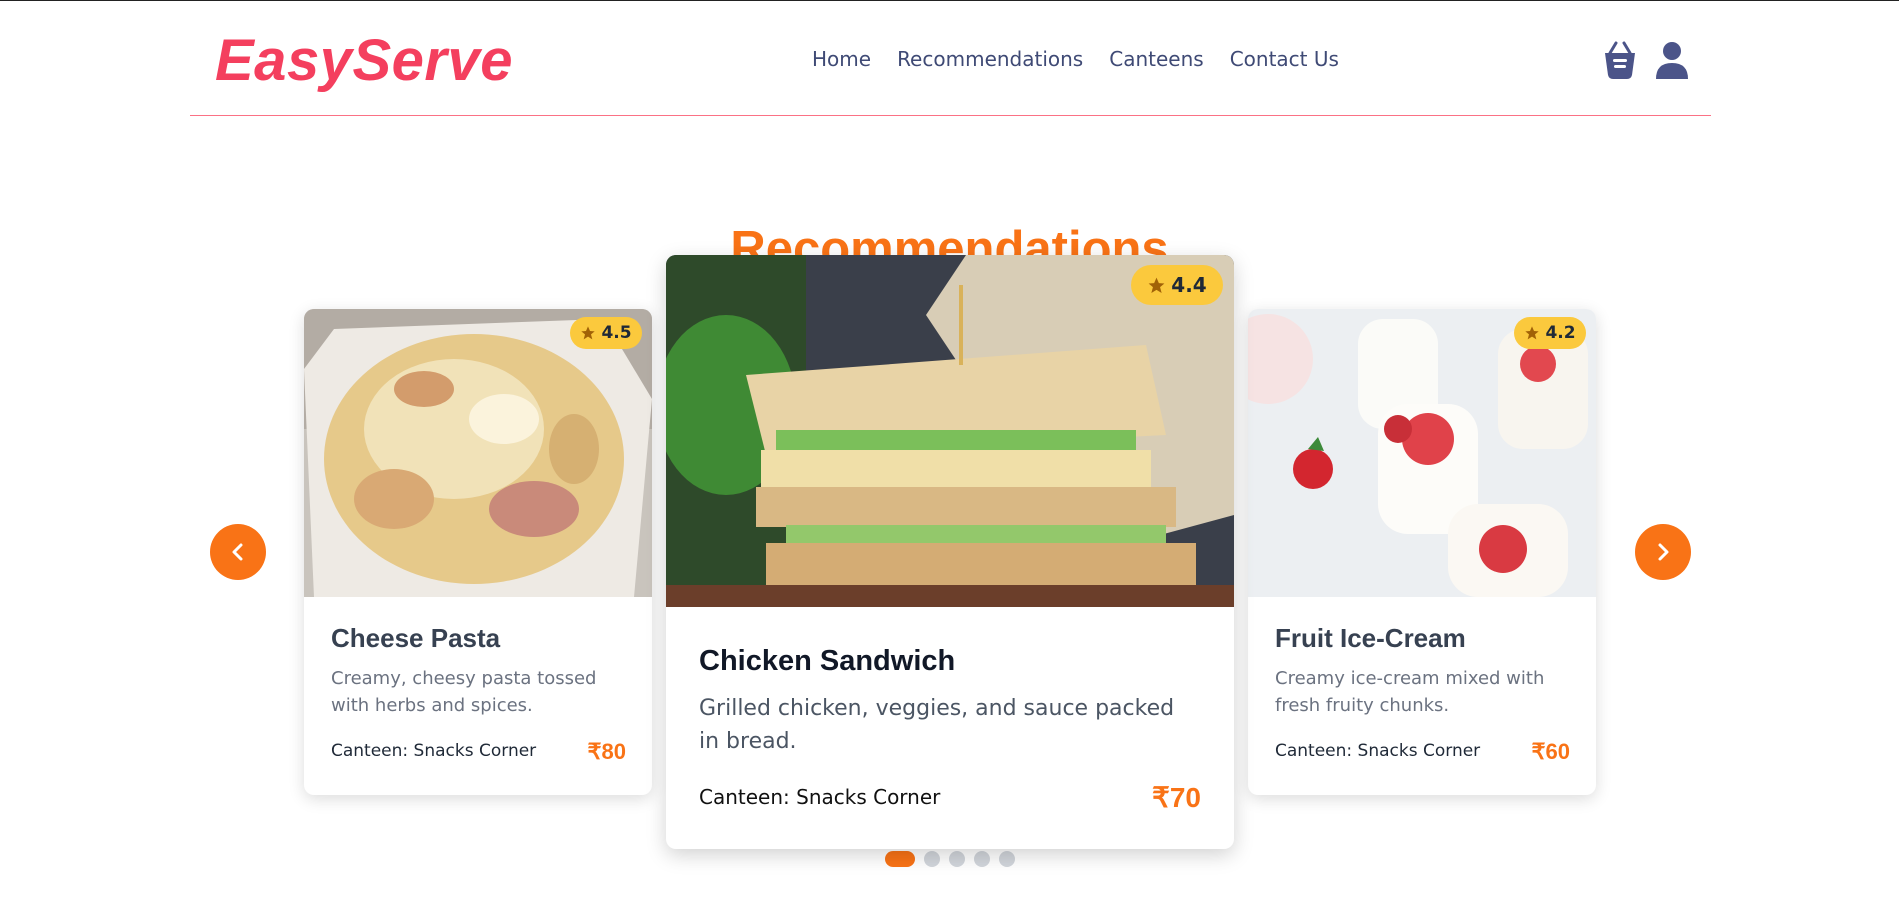 Image resolution: width=1899 pixels, height=912 pixels. I want to click on rating-value: 4.5, so click(616, 333).